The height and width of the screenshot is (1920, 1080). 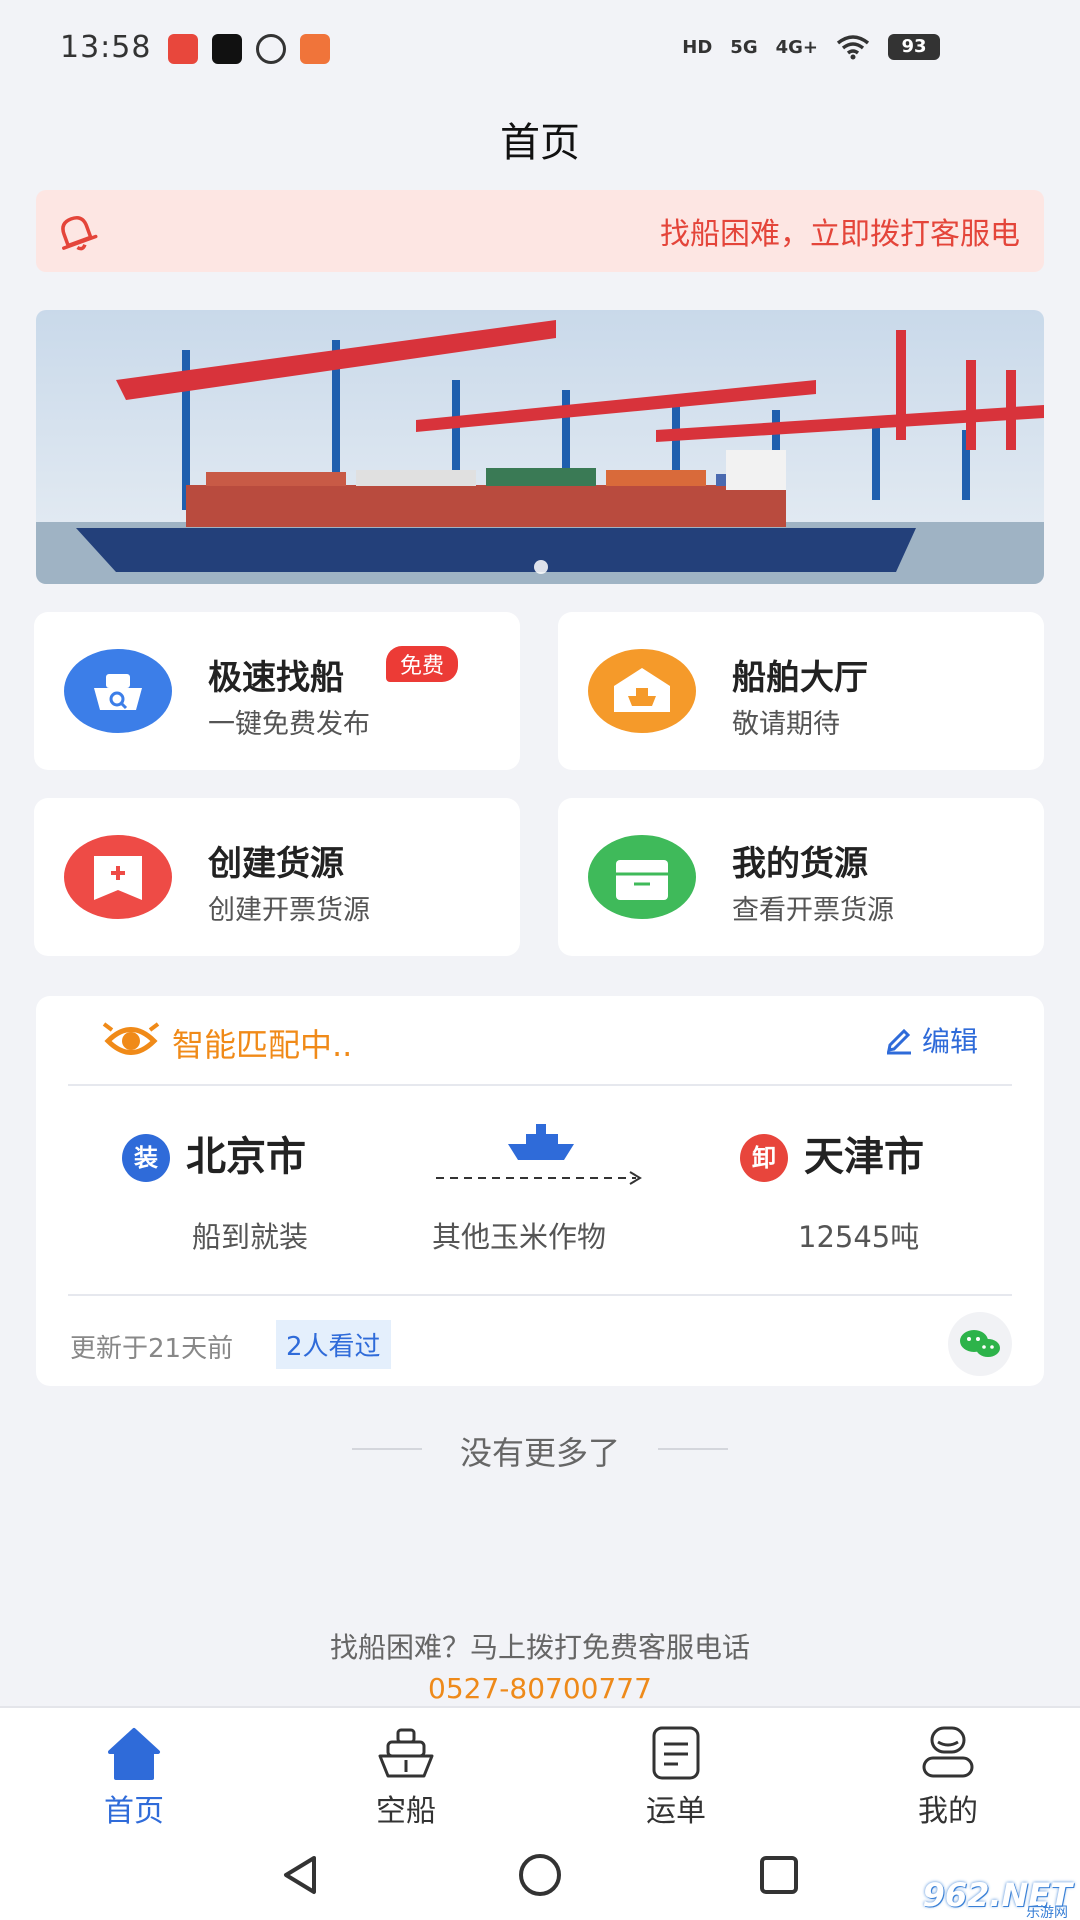 I want to click on cargo-weight: 12545吨, so click(x=859, y=1237).